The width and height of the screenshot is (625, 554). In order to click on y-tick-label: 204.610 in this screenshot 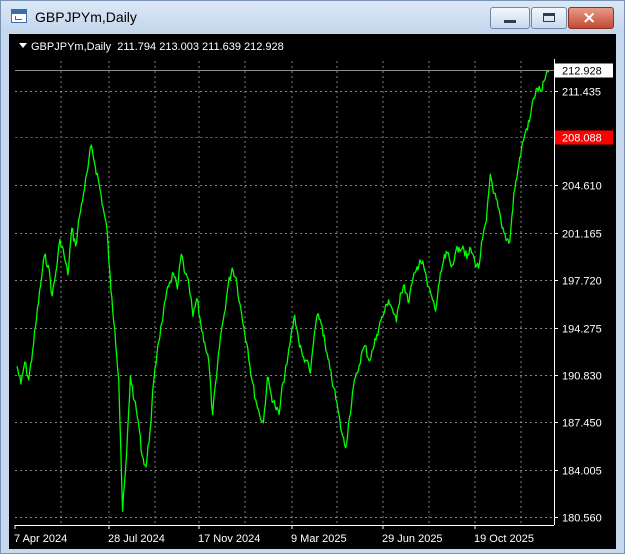, I will do `click(582, 187)`.